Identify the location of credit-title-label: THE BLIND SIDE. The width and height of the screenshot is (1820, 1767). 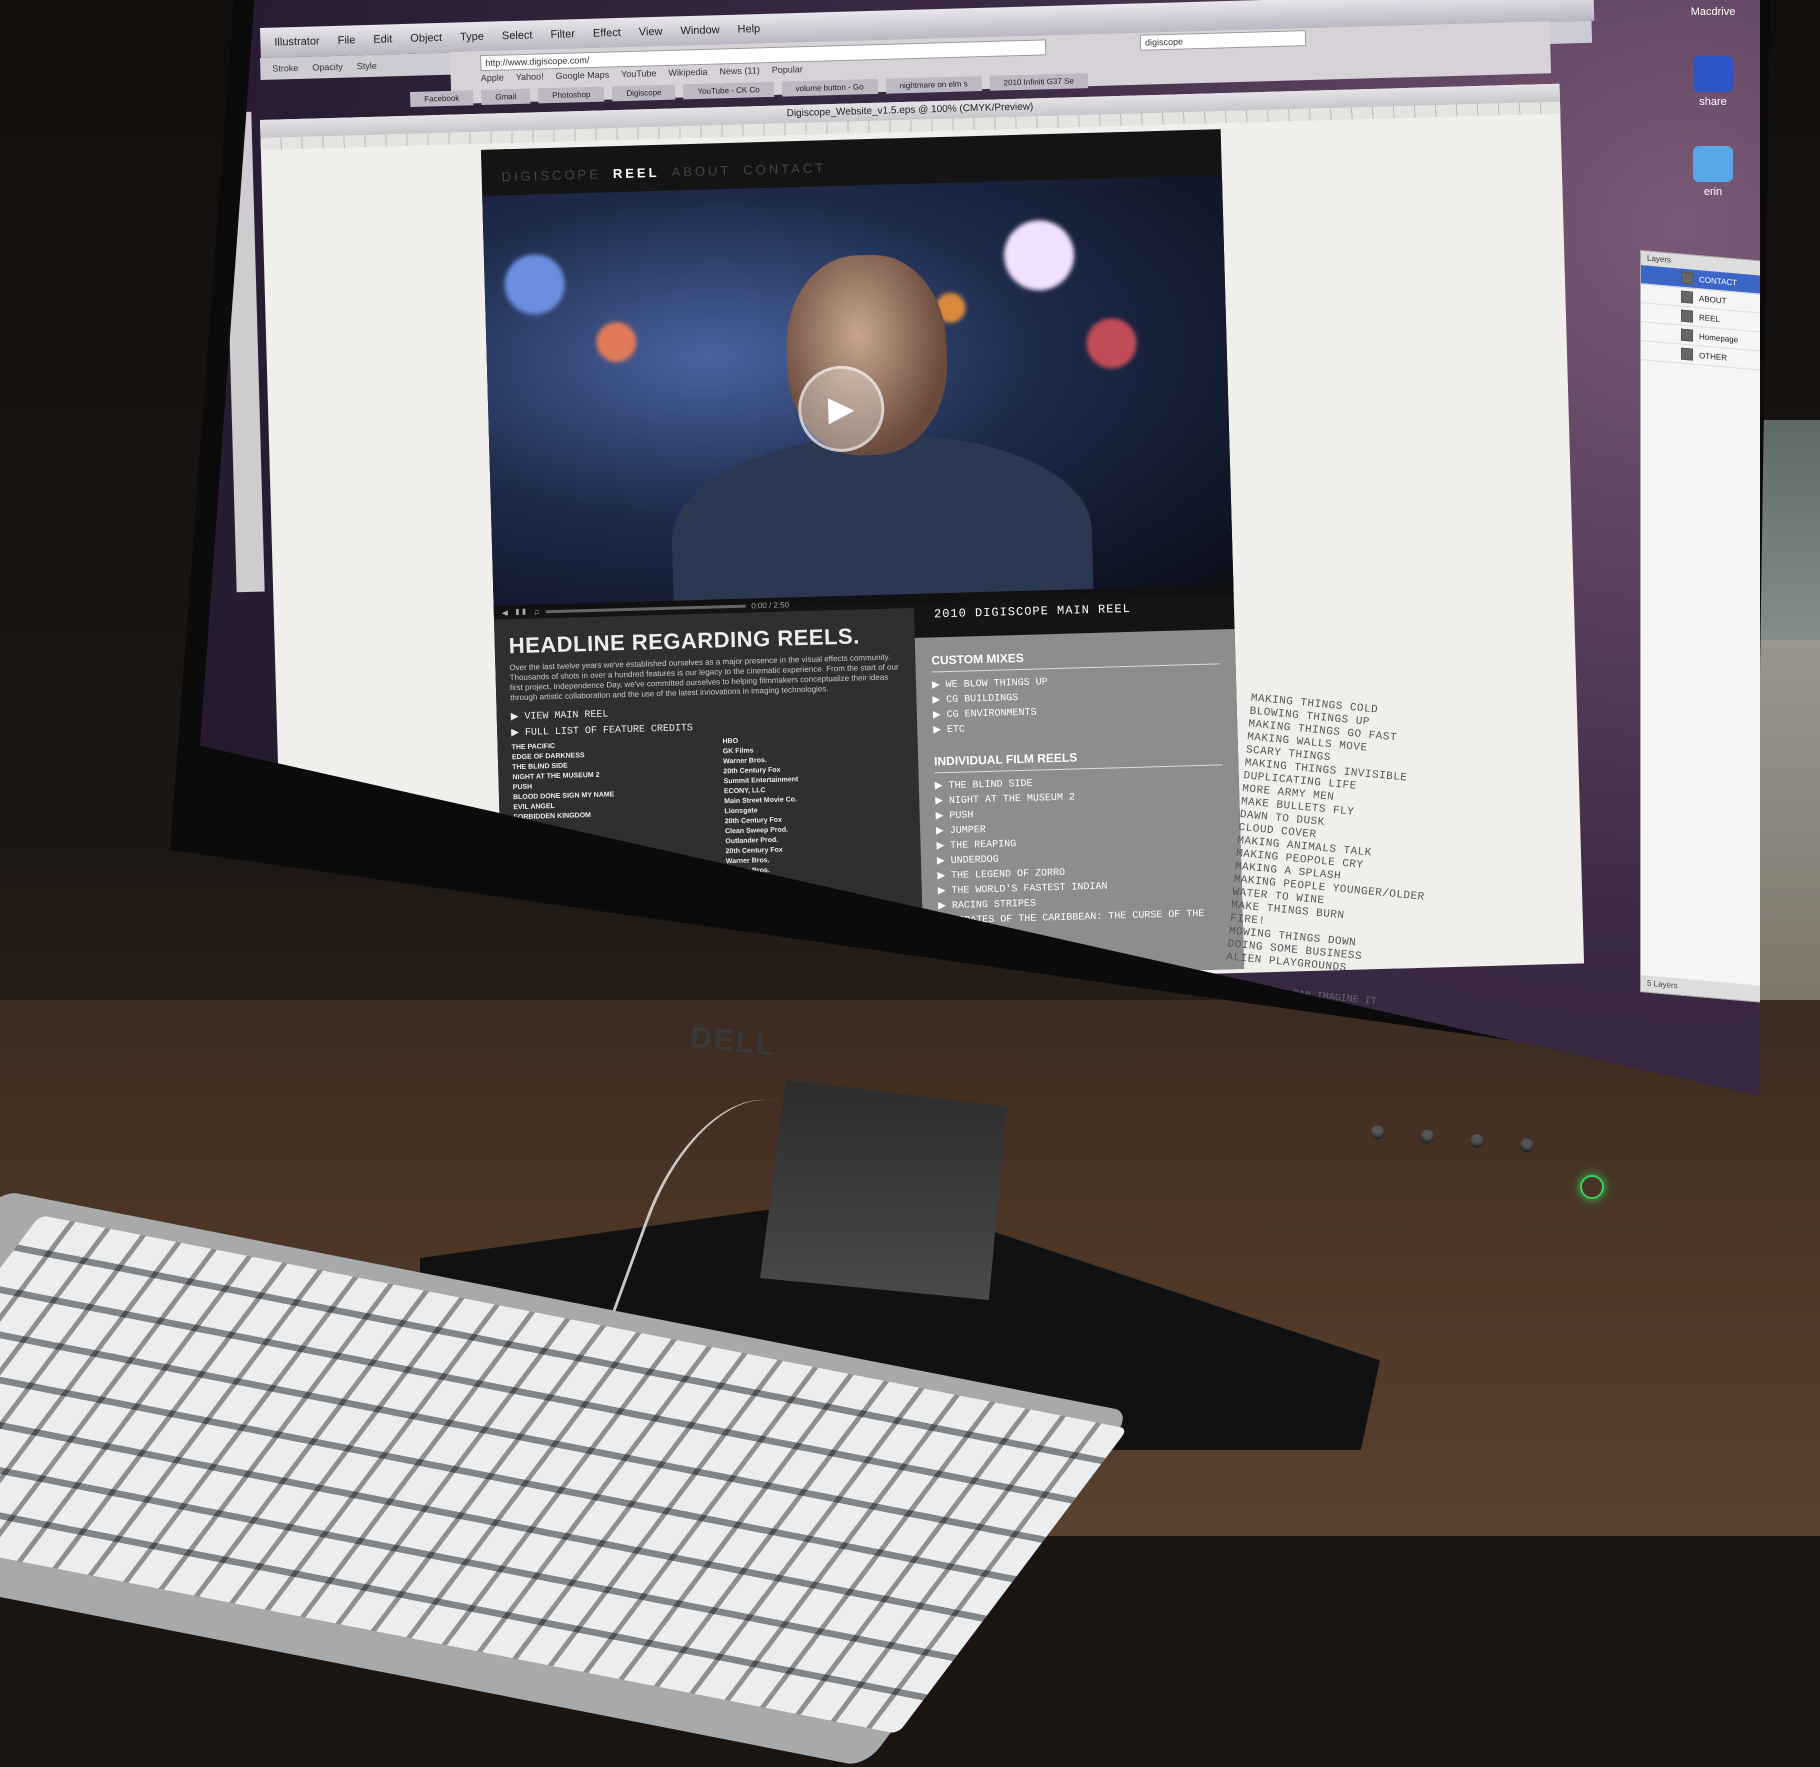
(540, 767).